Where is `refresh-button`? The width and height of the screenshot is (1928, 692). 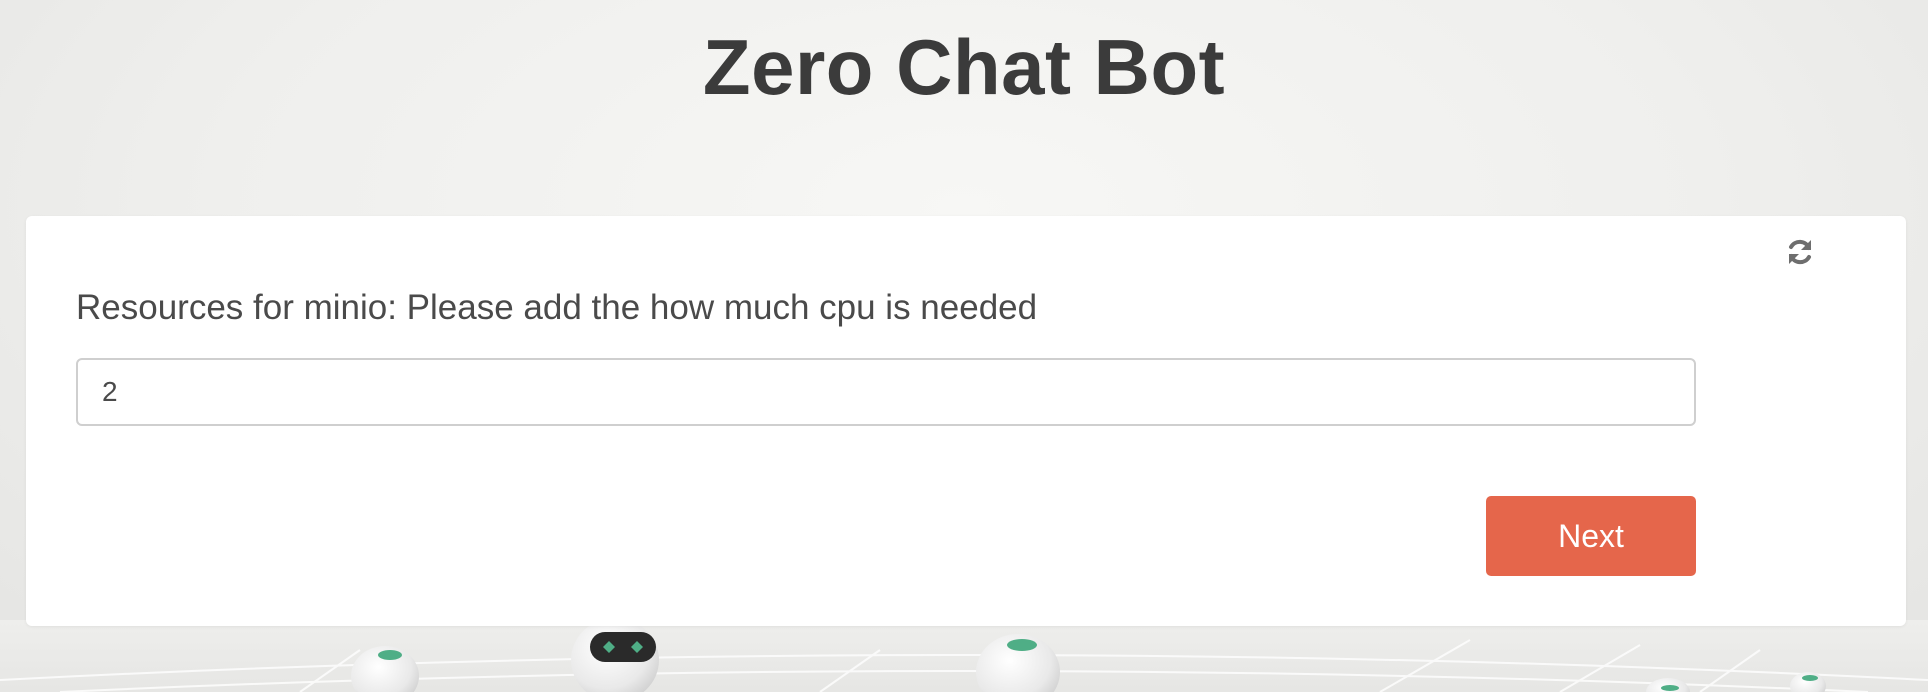
refresh-button is located at coordinates (1800, 252).